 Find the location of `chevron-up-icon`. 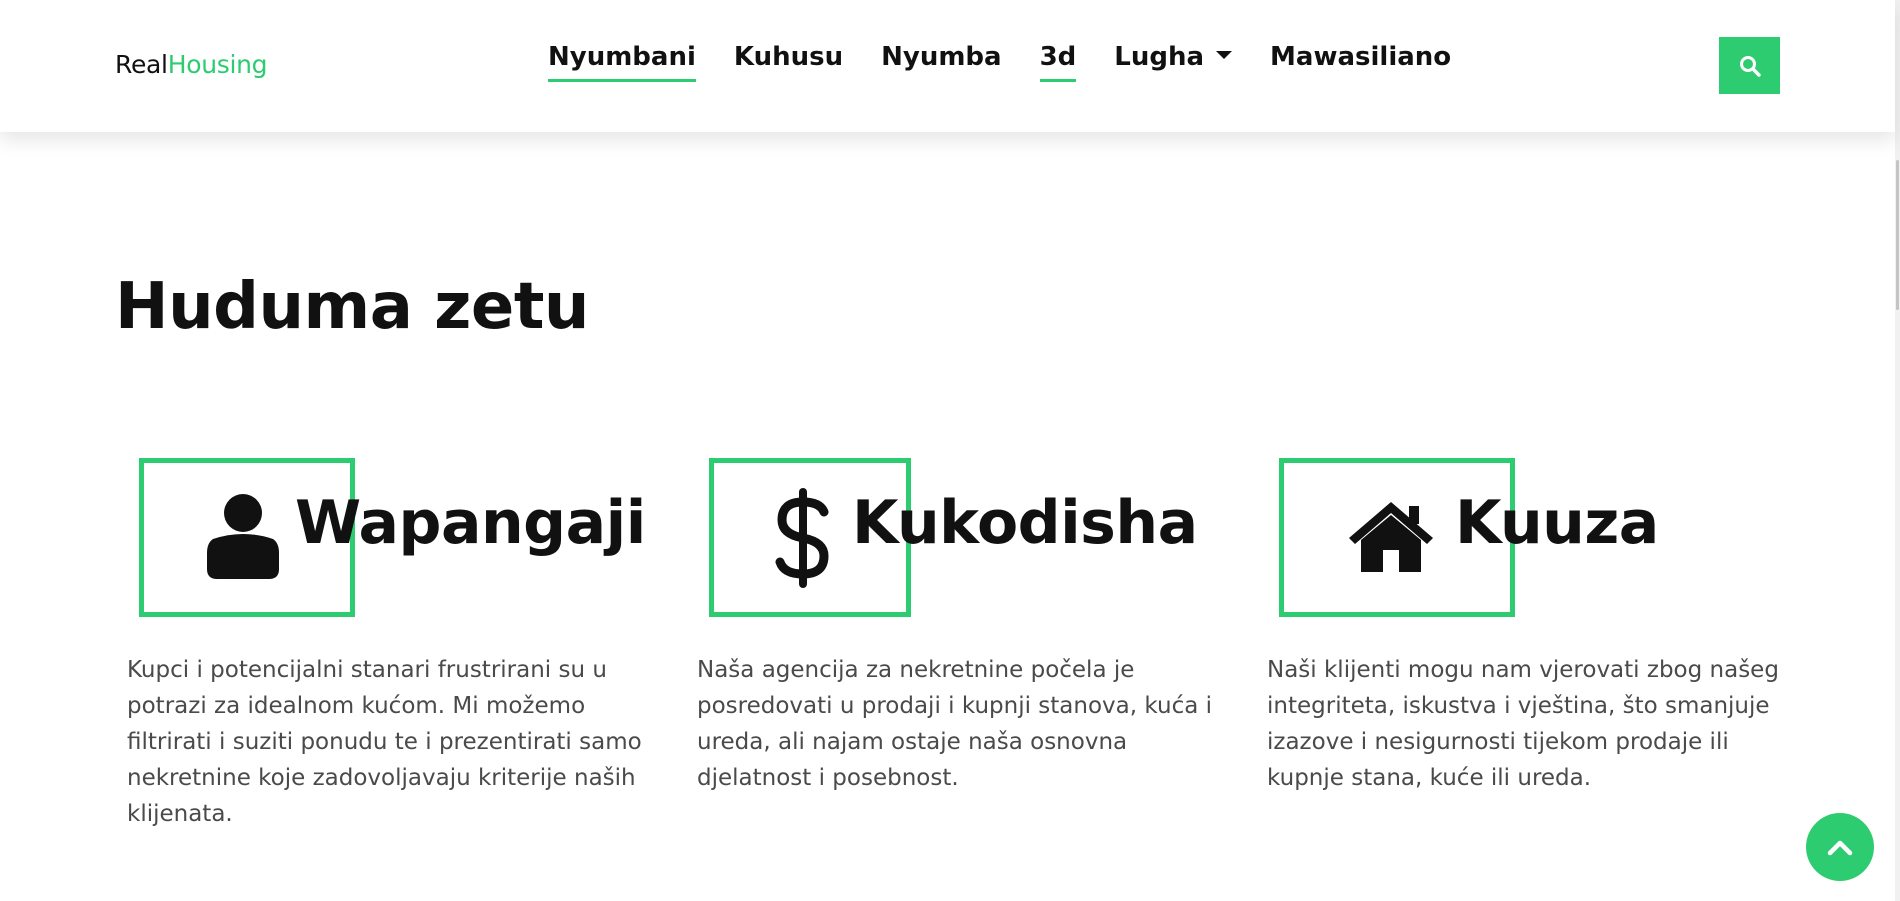

chevron-up-icon is located at coordinates (1840, 848).